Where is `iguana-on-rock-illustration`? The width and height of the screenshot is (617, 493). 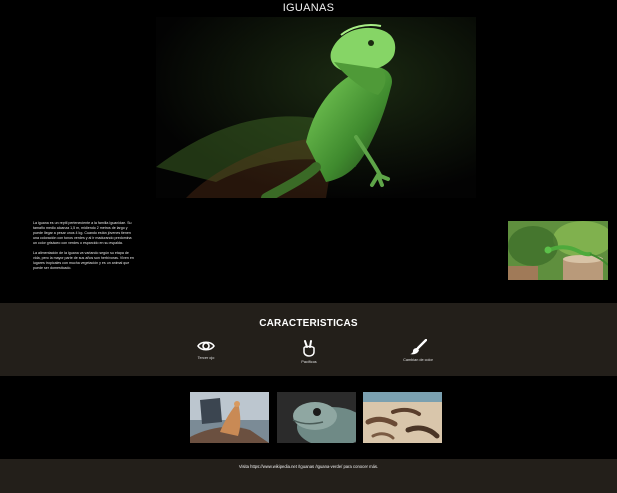 iguana-on-rock-illustration is located at coordinates (229, 417).